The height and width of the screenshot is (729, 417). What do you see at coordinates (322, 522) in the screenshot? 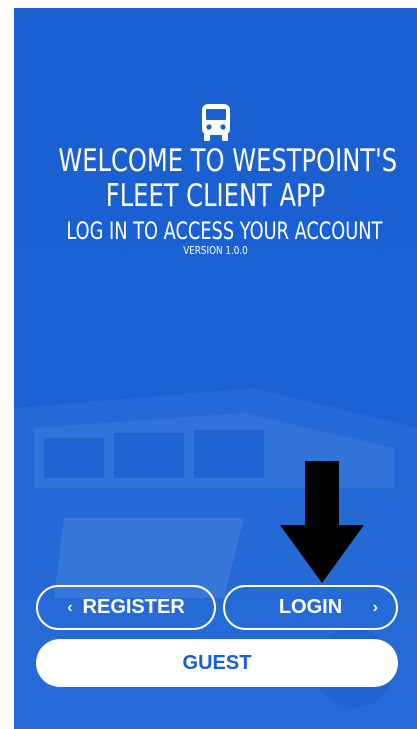
I see `arrow-down-icon` at bounding box center [322, 522].